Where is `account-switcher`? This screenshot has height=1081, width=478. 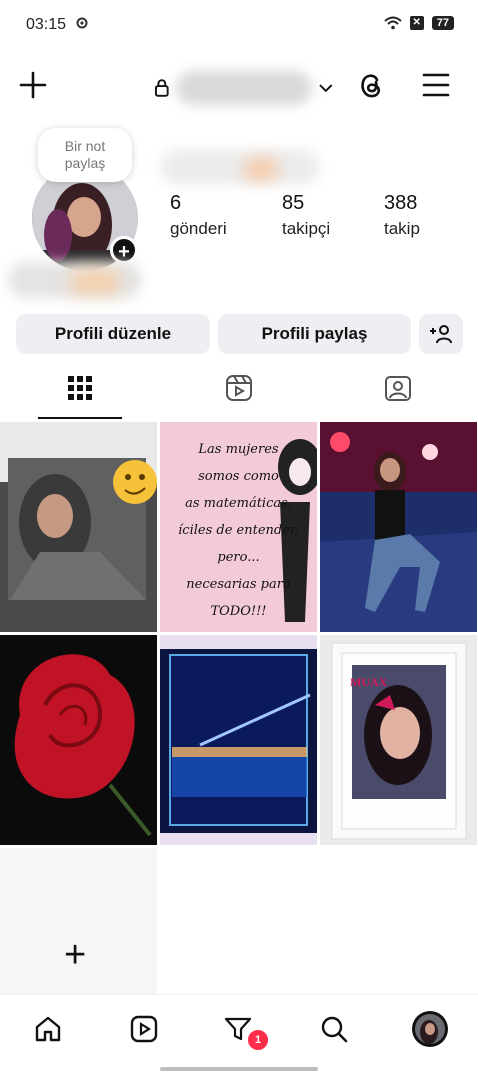 account-switcher is located at coordinates (244, 88).